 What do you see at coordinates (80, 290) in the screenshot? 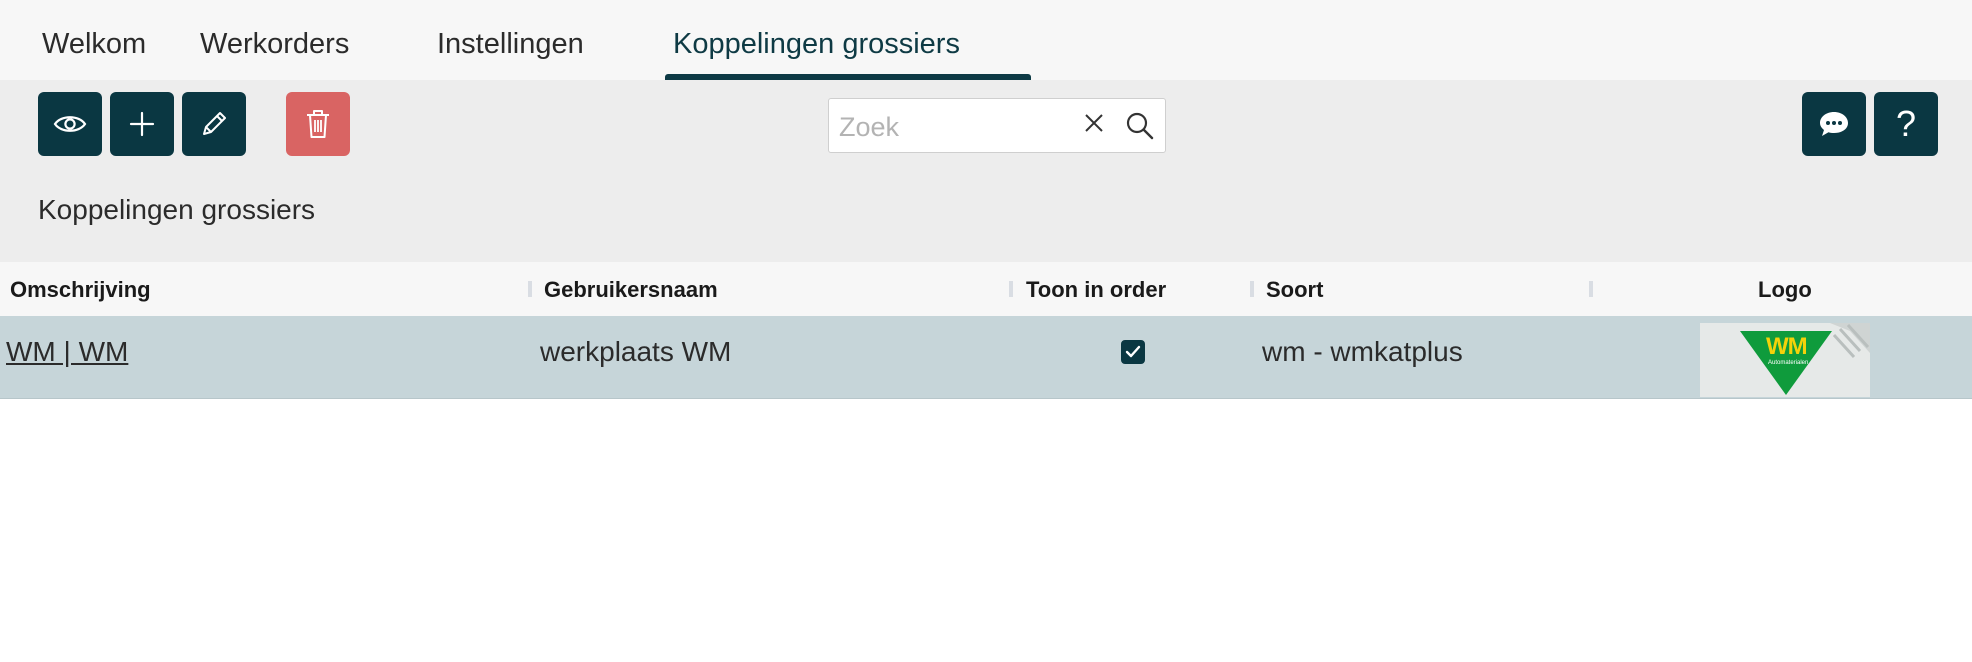
I see `column-header-omschrijving: Omschrijving` at bounding box center [80, 290].